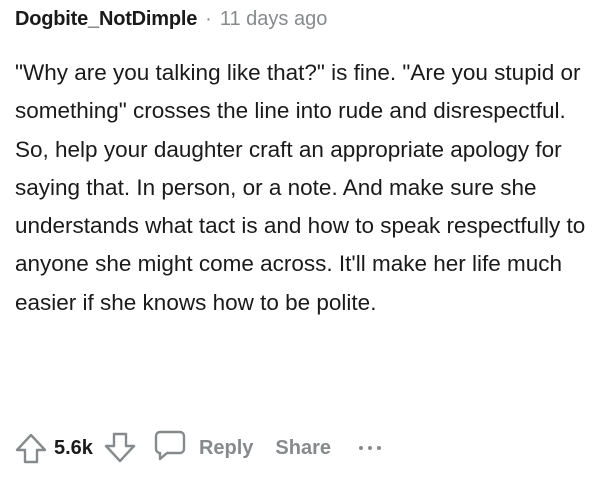 Image resolution: width=605 pixels, height=493 pixels. Describe the element at coordinates (31, 448) in the screenshot. I see `upvote-icon` at that location.